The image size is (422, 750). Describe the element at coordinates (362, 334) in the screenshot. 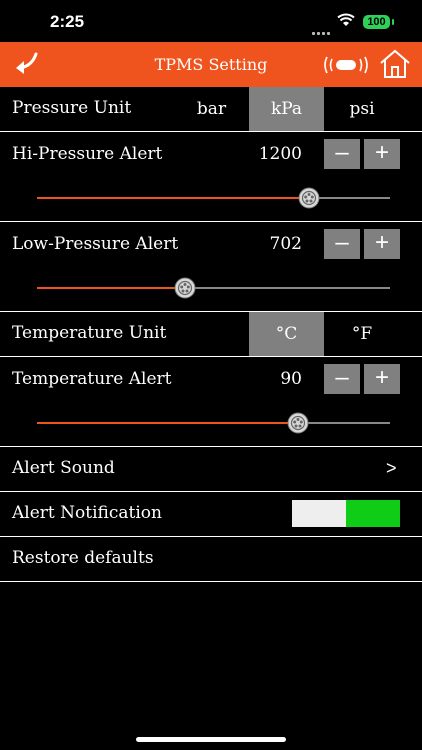

I see `temperature-unit-option-f: °F` at that location.